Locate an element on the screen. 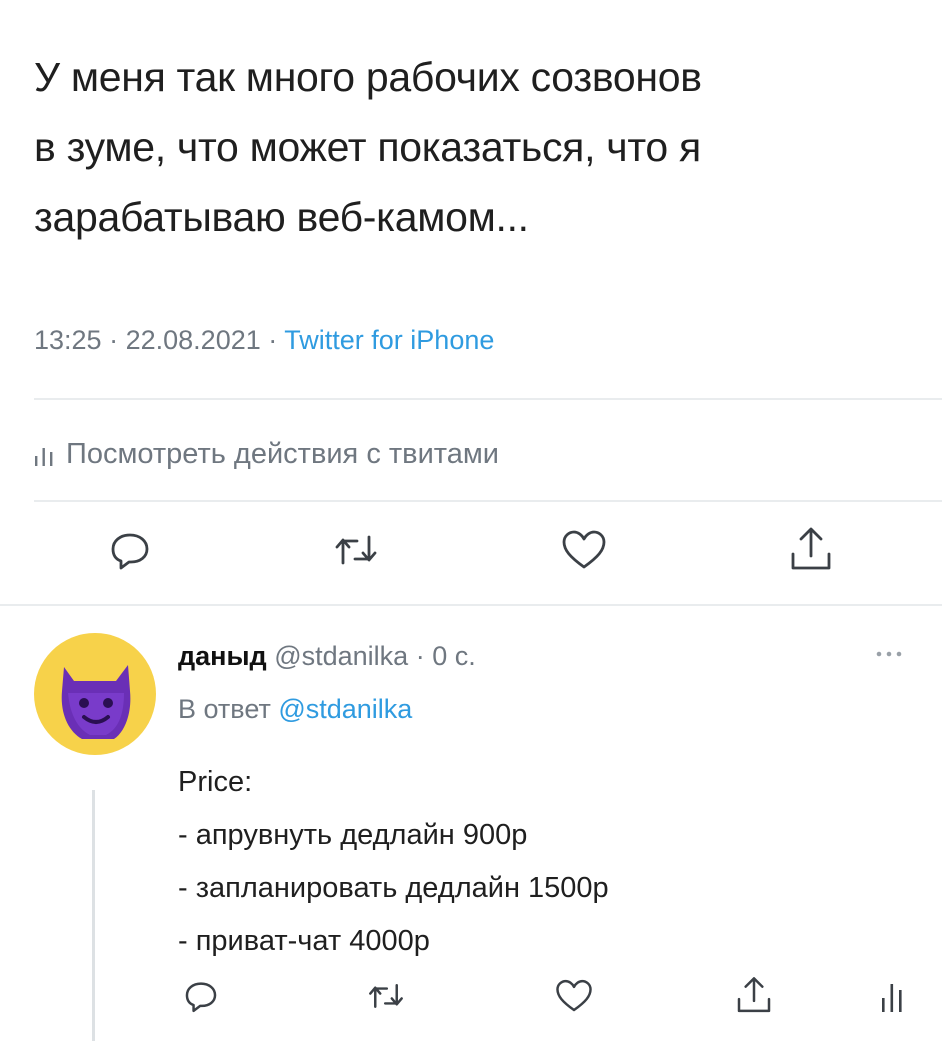 The image size is (942, 1041). avatar-image is located at coordinates (96, 702).